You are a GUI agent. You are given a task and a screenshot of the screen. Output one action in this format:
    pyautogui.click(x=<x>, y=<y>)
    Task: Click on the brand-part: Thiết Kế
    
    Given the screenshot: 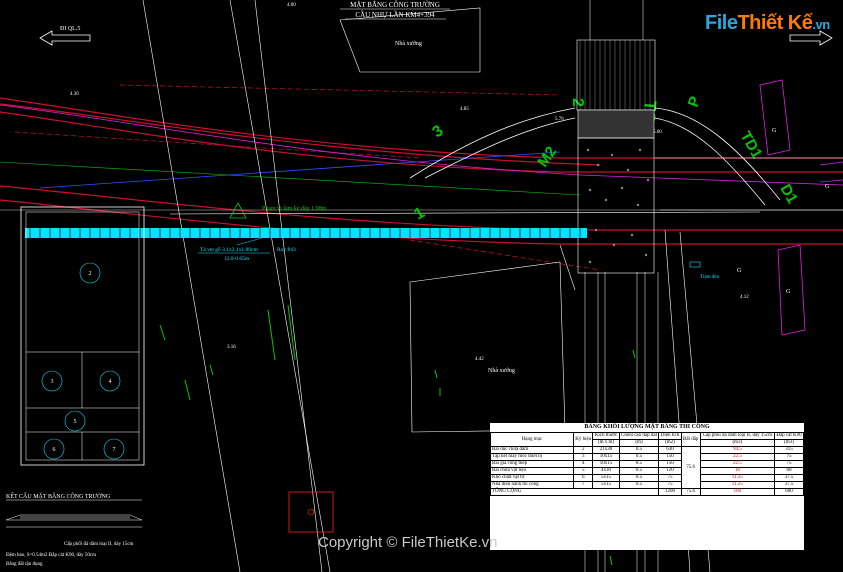 What is the action you would take?
    pyautogui.click(x=775, y=23)
    